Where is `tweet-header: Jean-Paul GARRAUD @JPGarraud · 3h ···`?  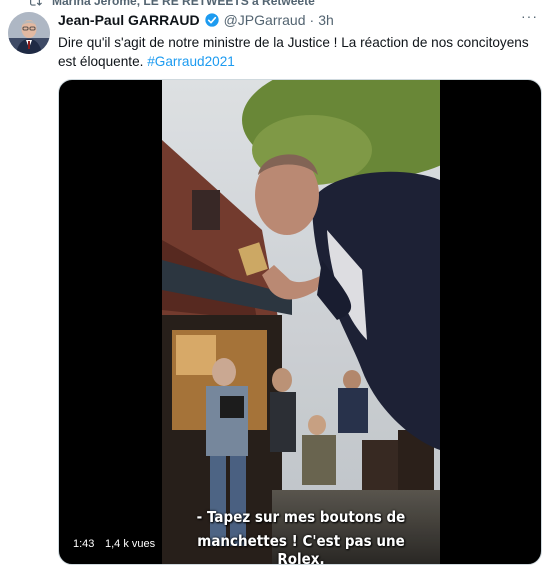 tweet-header: Jean-Paul GARRAUD @JPGarraud · 3h ··· is located at coordinates (298, 19).